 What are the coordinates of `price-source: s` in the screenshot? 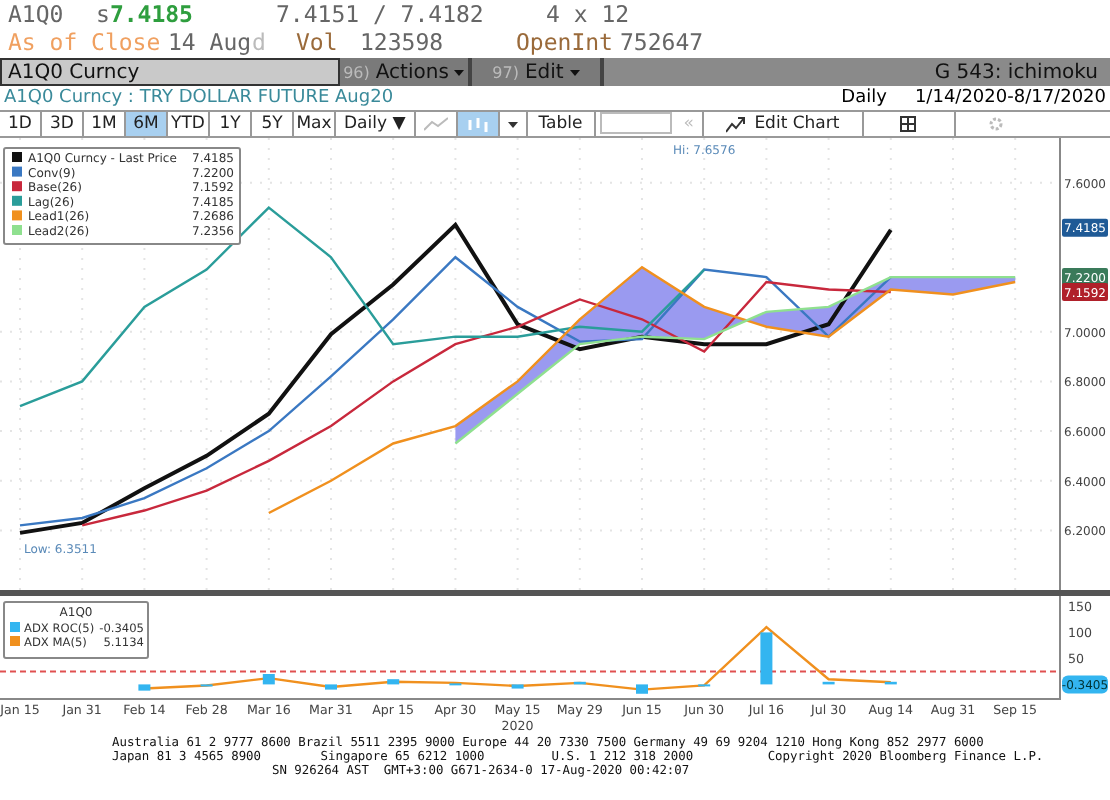 It's located at (103, 14).